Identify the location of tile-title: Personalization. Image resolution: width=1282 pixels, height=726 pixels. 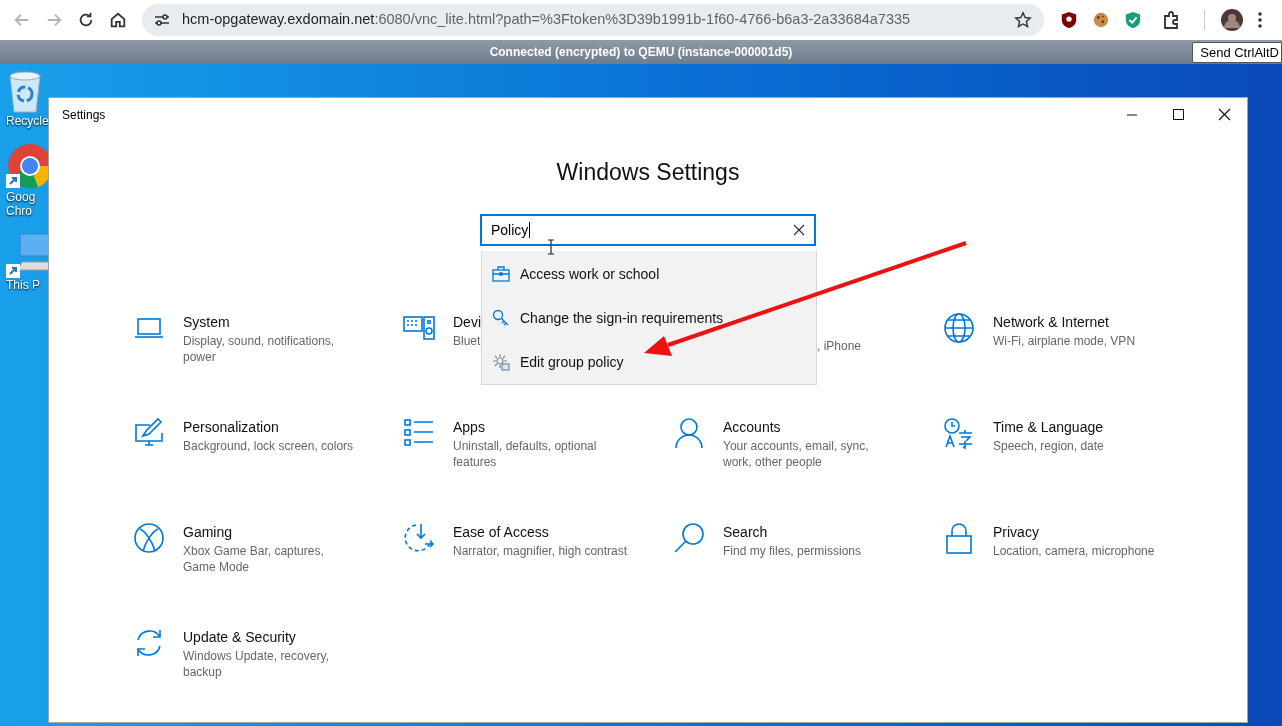
(231, 426).